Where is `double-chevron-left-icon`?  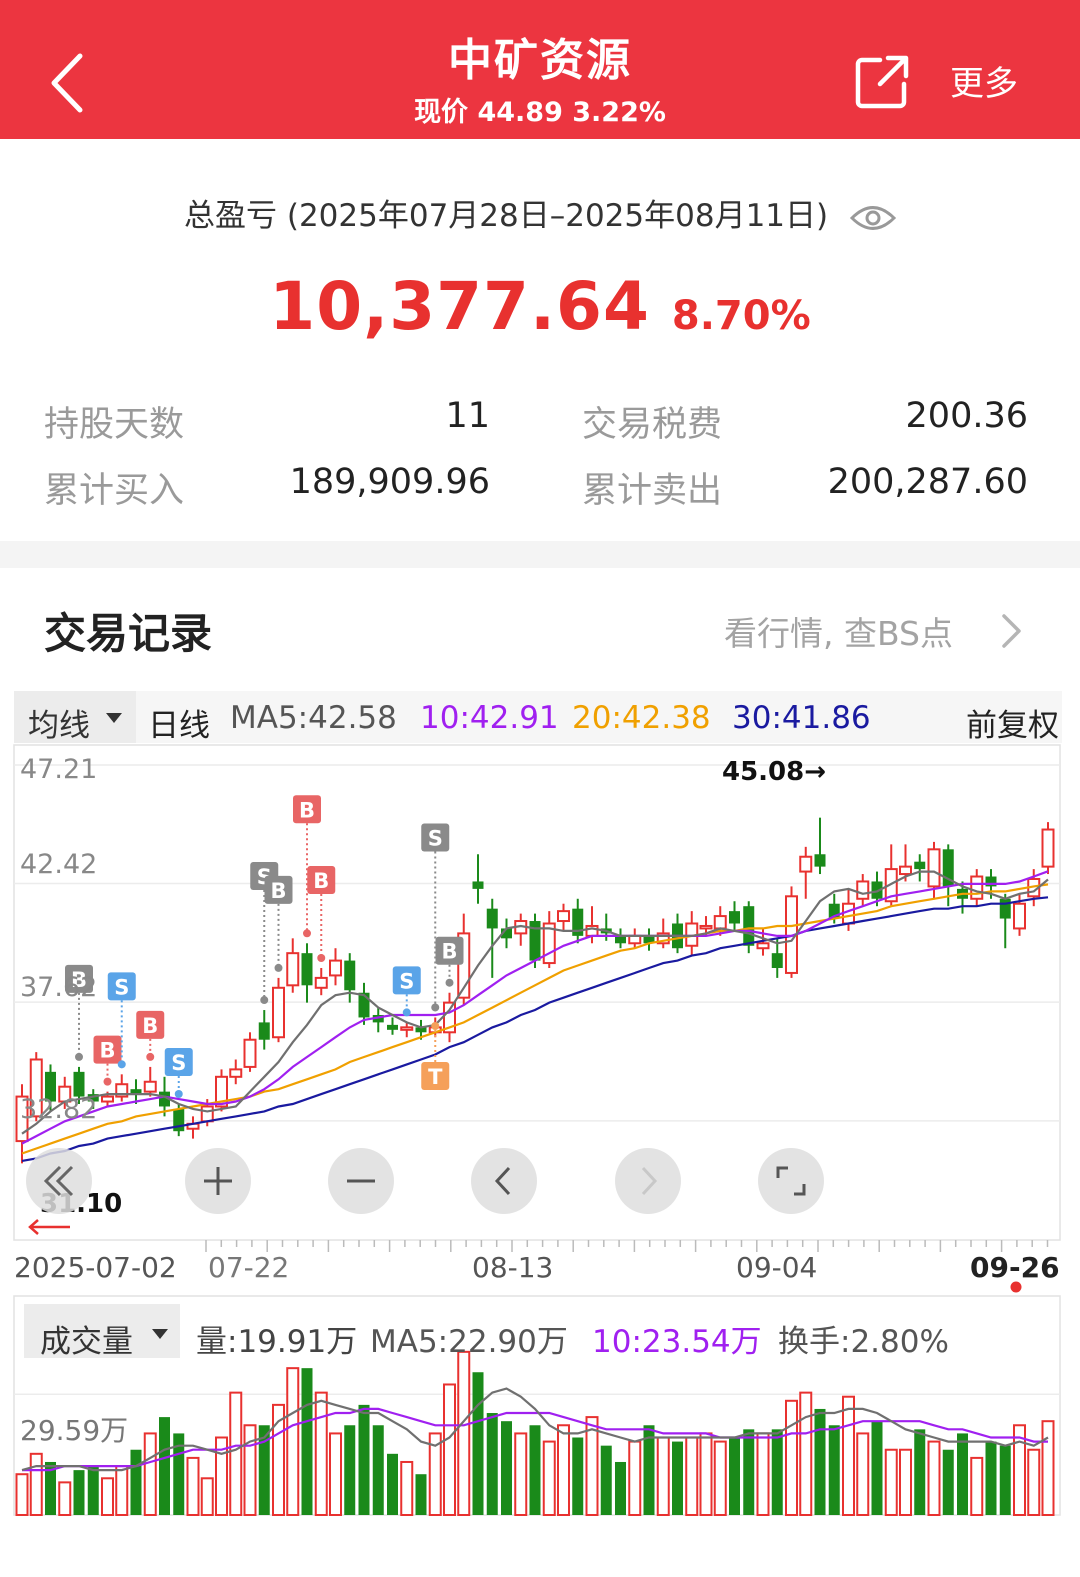 double-chevron-left-icon is located at coordinates (58, 1181).